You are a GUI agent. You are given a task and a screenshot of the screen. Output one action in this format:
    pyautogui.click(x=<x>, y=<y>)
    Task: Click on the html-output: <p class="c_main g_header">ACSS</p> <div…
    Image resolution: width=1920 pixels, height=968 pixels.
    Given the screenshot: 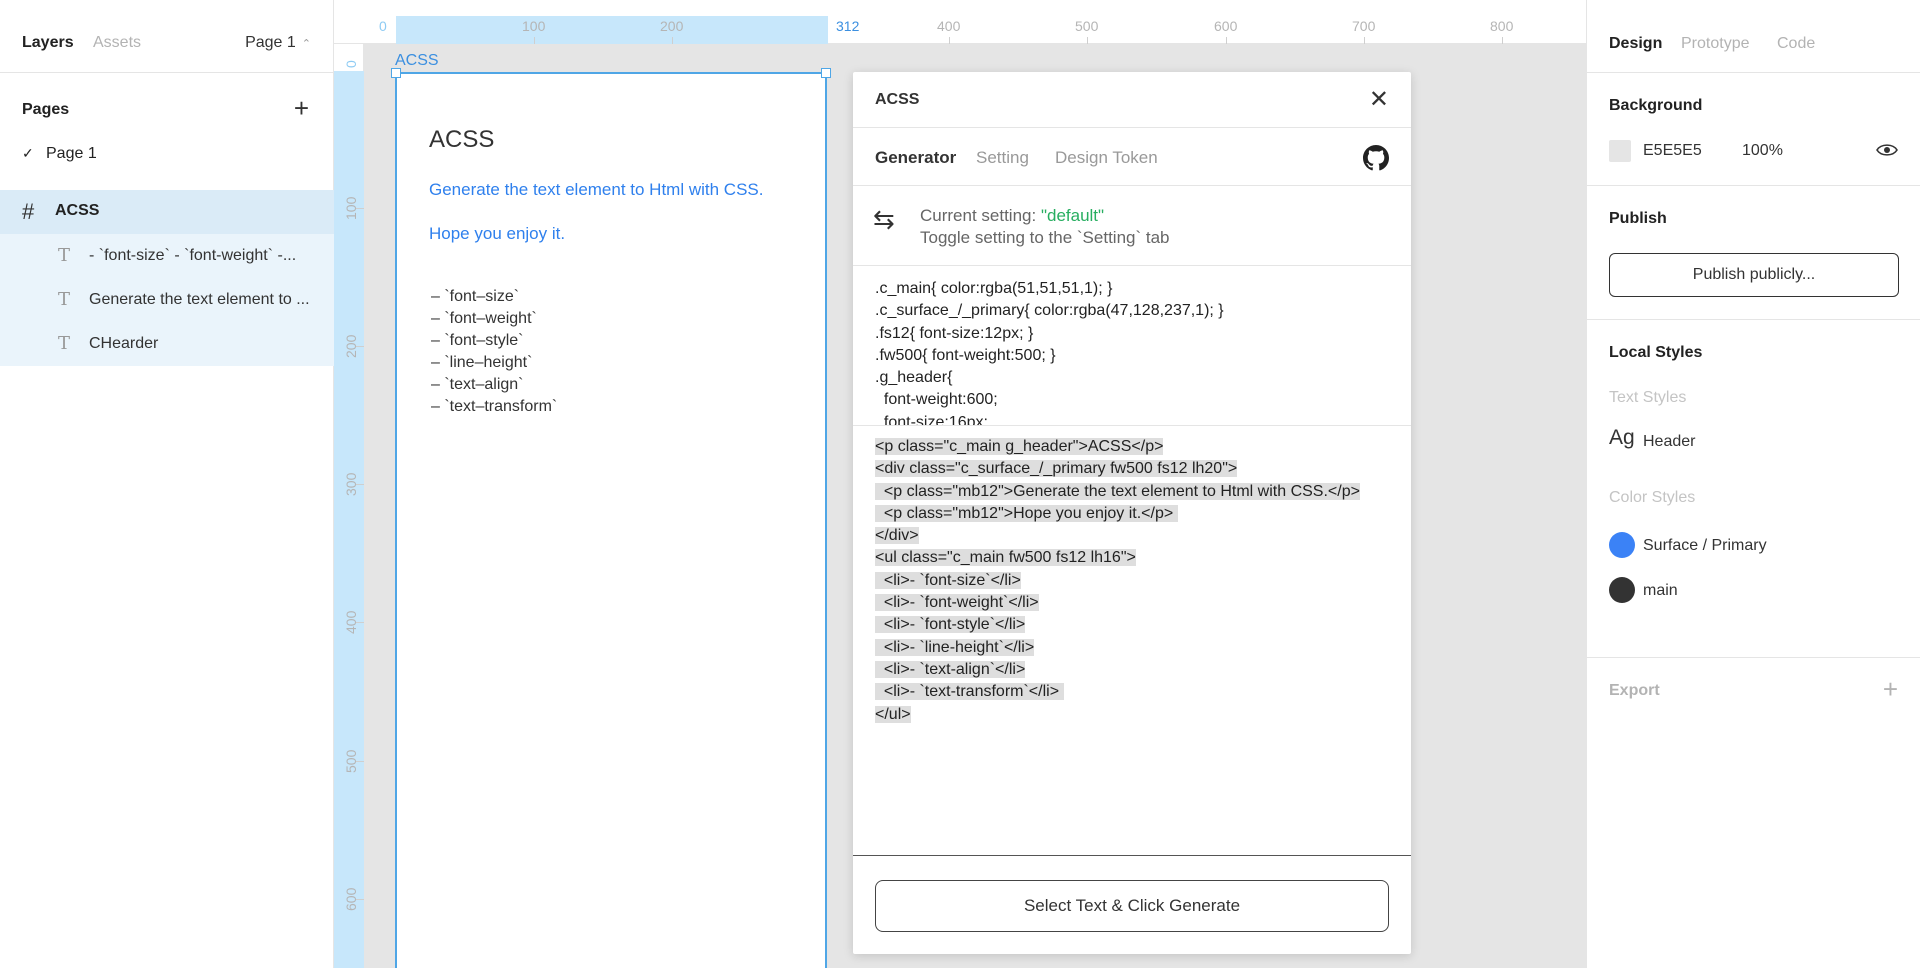 What is the action you would take?
    pyautogui.click(x=1132, y=641)
    